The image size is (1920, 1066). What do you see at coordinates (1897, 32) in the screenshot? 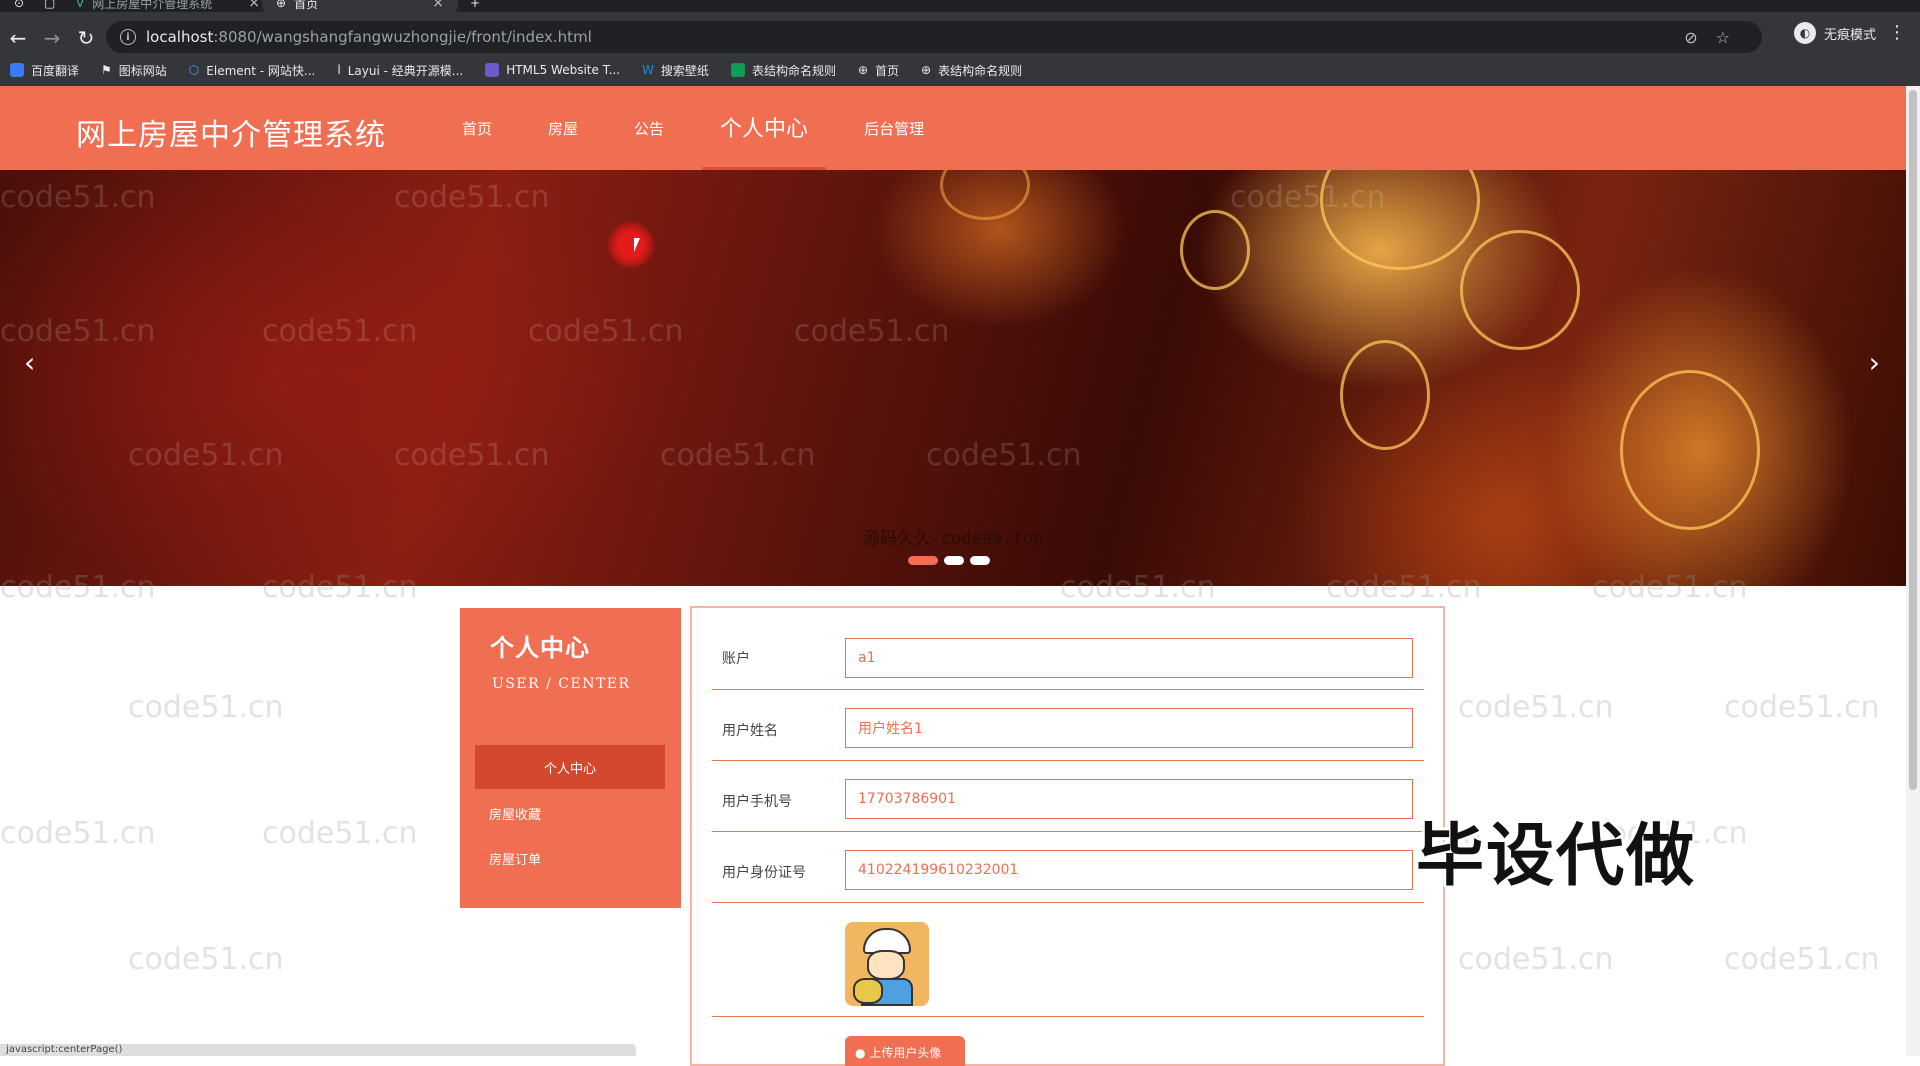
I see `more-menu-icon: ⋮` at bounding box center [1897, 32].